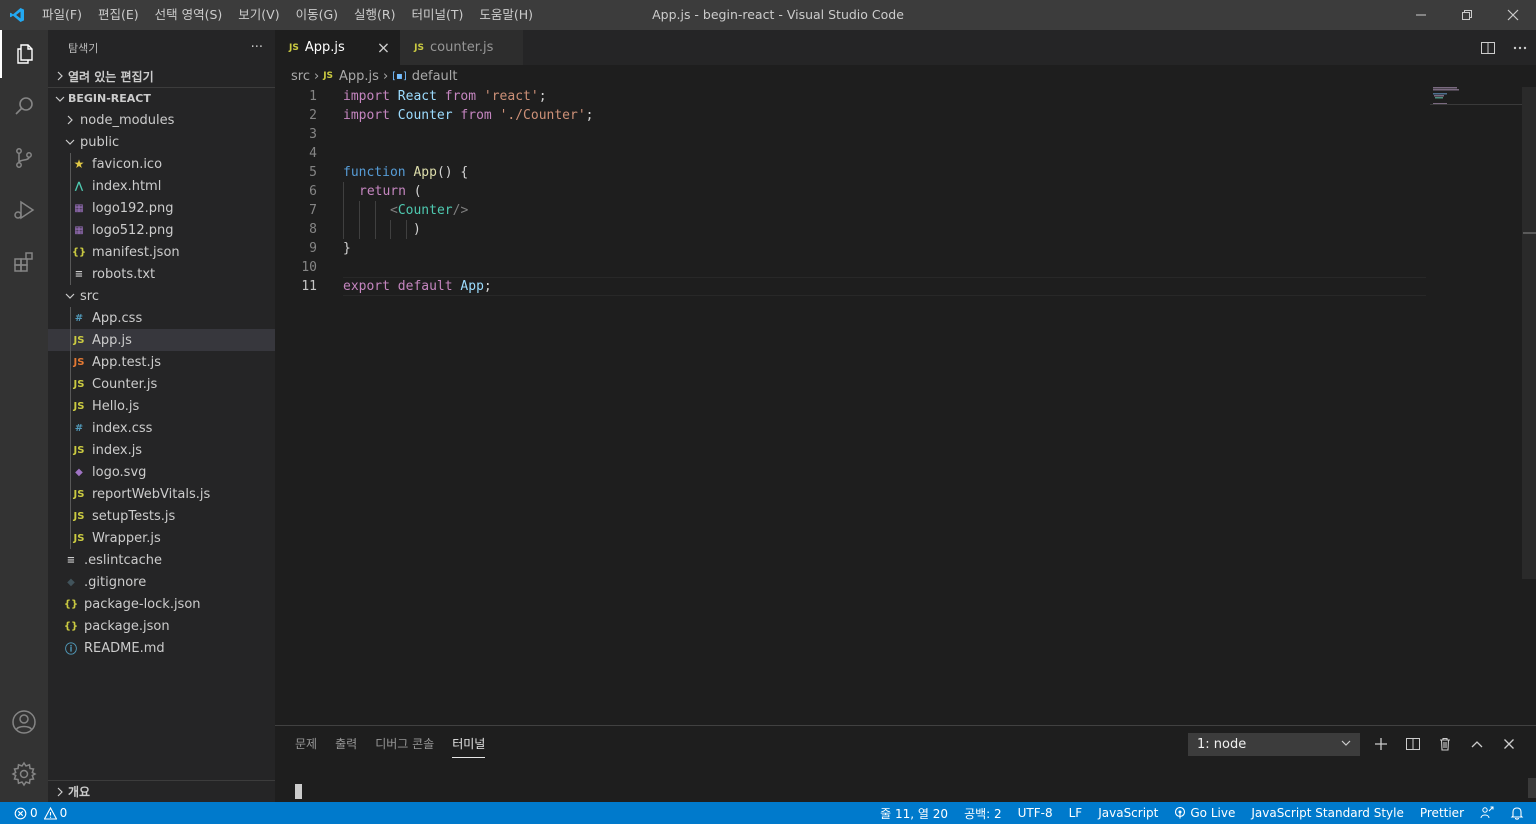 This screenshot has width=1536, height=824. Describe the element at coordinates (161, 164) in the screenshot. I see `tree-item-favicon-ico: ★ favicon.ico` at that location.